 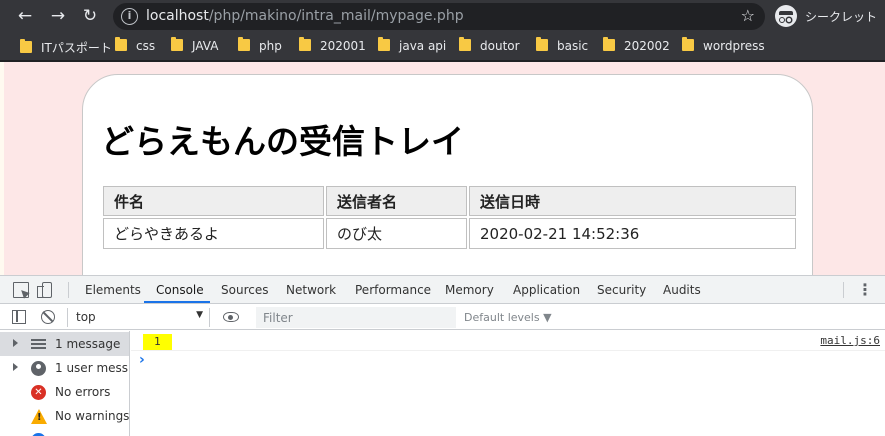 I want to click on bookmark-item: wordpress, so click(x=723, y=46).